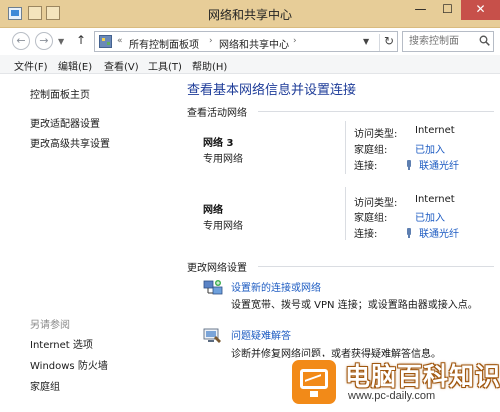 This screenshot has height=412, width=500. I want to click on menu-edit: 编辑(E), so click(75, 65).